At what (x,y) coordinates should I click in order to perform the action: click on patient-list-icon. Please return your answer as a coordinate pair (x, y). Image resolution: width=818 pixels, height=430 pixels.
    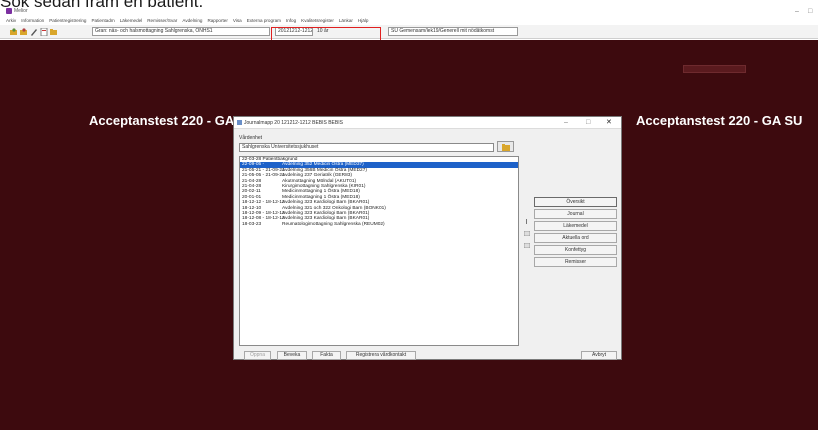
    Looking at the image, I should click on (24, 32).